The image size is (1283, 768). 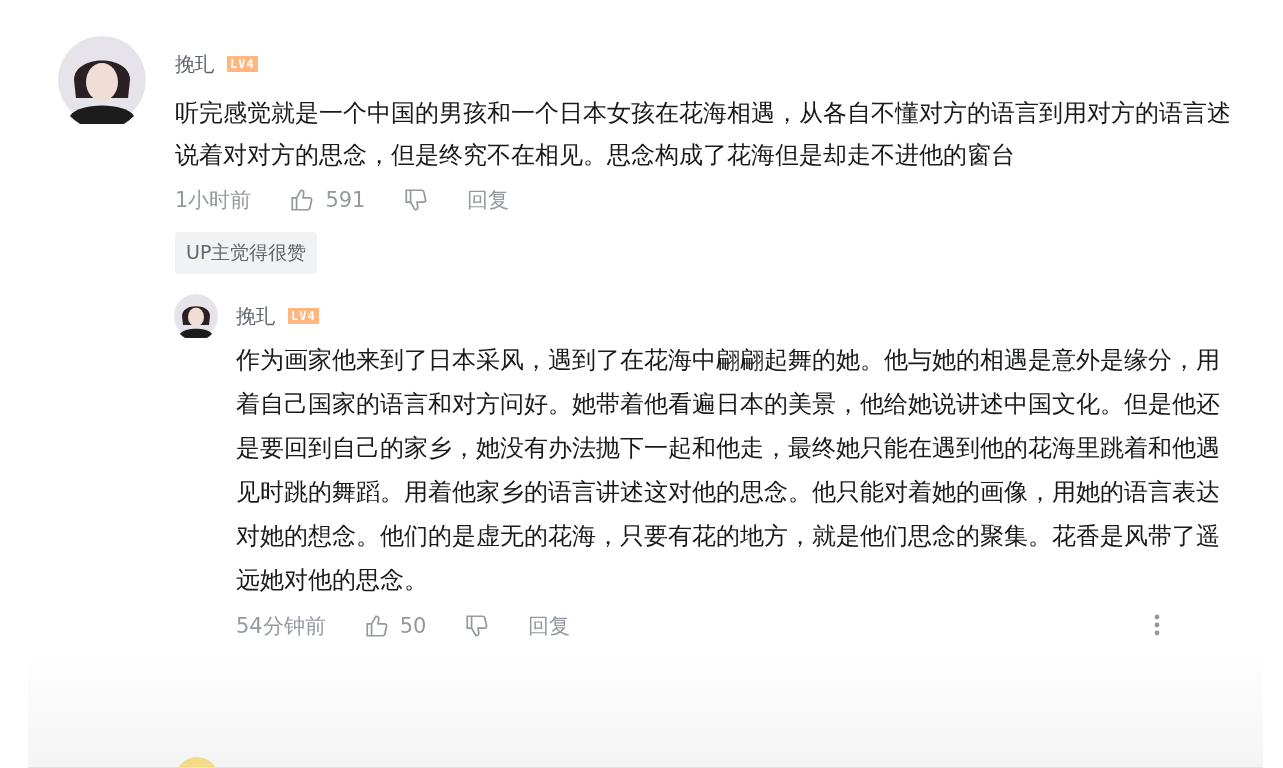 I want to click on comment-text: 听完感觉就是一个中国的男孩和一个日本女孩在花海相遇，从各自不懂对方的语言到用对方的语言述说着对对方的思念，但是终究不在相见。思念构成了花海但是却走不进他的窗台, so click(x=703, y=134).